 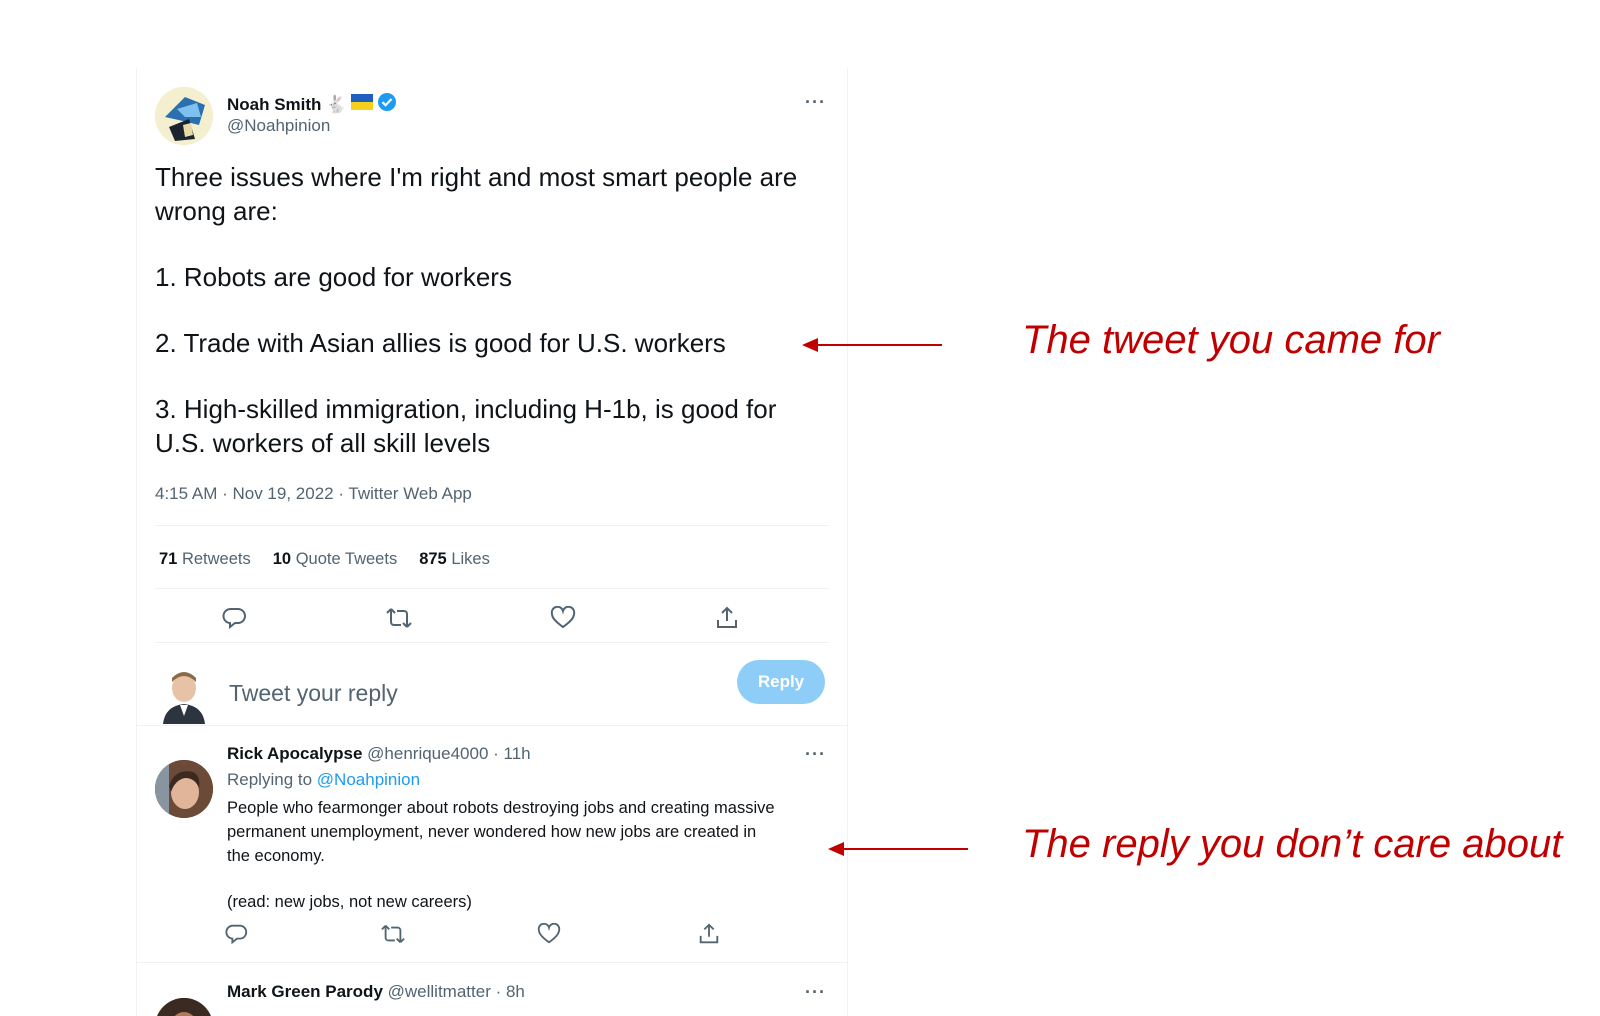 What do you see at coordinates (470, 559) in the screenshot?
I see `likes-label: Likes` at bounding box center [470, 559].